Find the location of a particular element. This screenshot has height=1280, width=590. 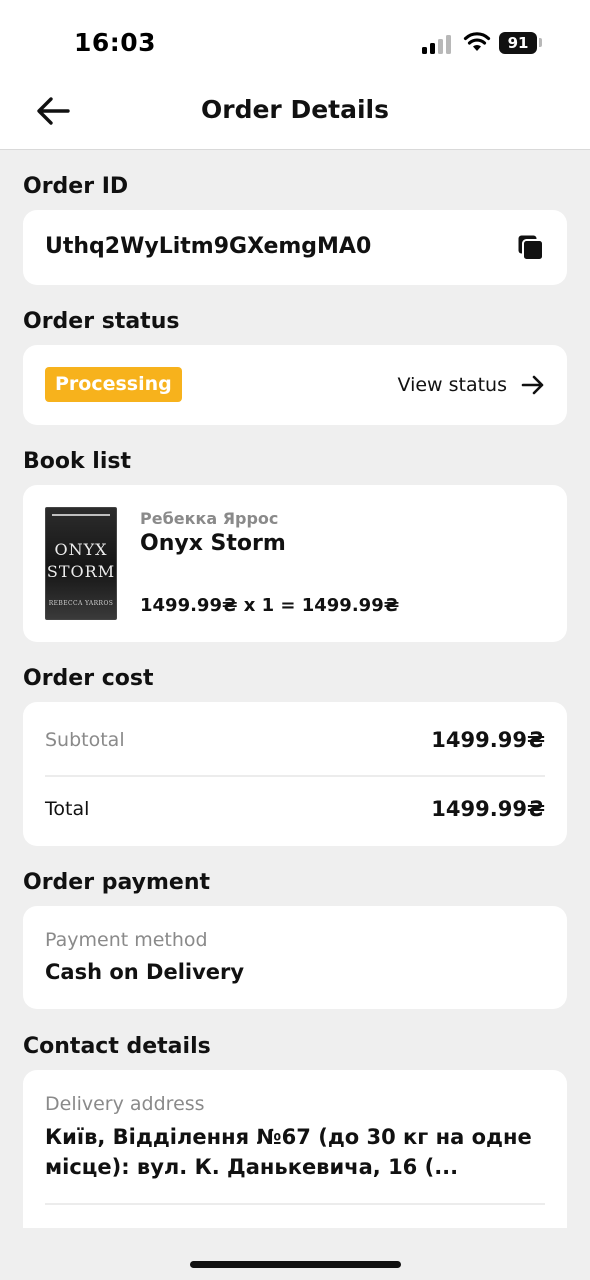

view-status-link: View status is located at coordinates (471, 384).